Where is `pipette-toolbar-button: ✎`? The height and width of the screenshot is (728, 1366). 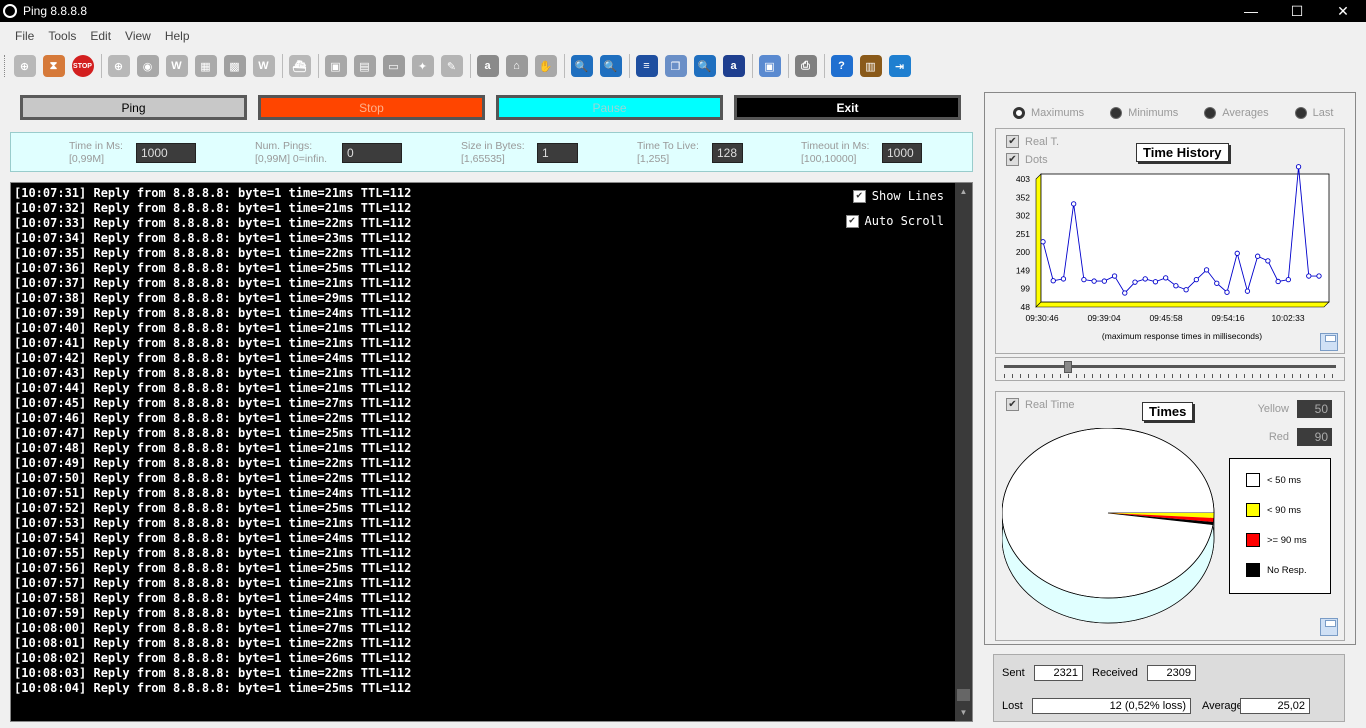 pipette-toolbar-button: ✎ is located at coordinates (451, 66).